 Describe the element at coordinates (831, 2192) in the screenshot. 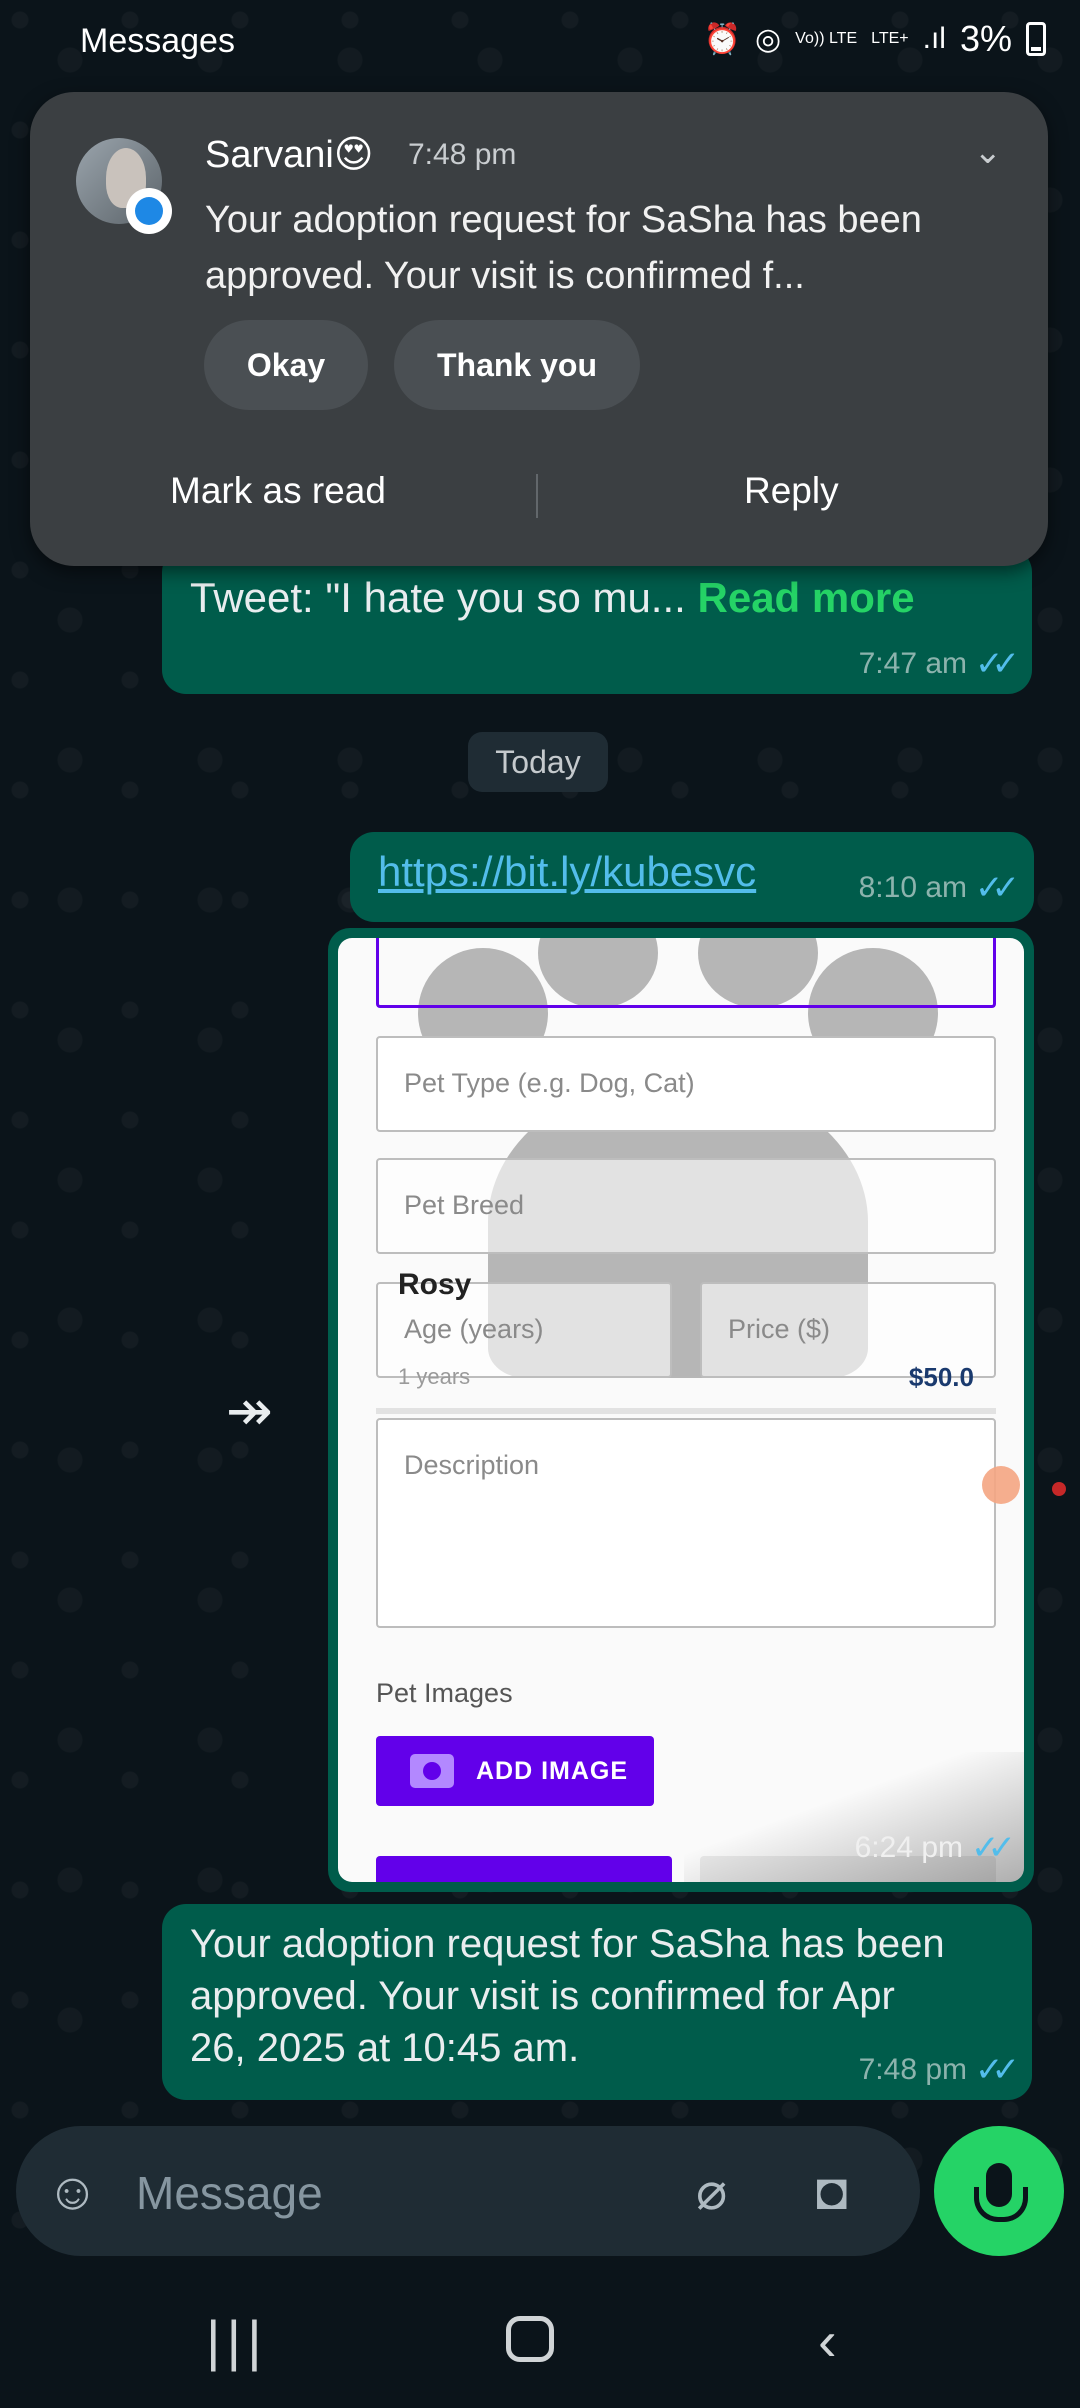

I see `camera-icon: ◘` at that location.